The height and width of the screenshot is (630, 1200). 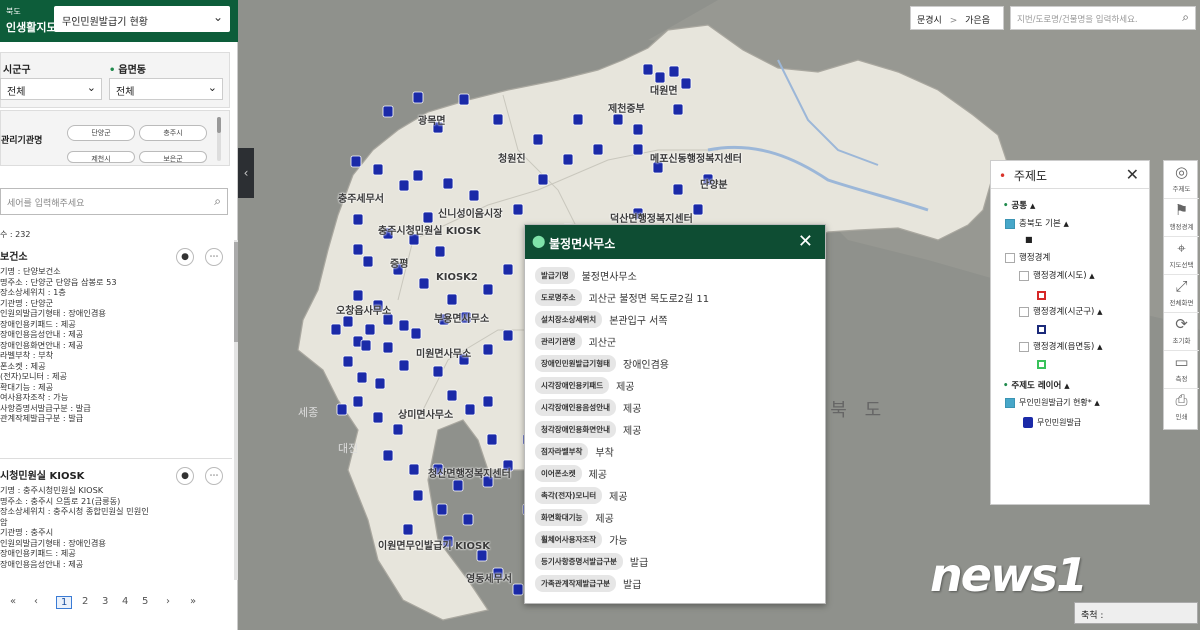 What do you see at coordinates (142, 19) in the screenshot?
I see `layer-select: 무인민원발급기 현황 ⌄` at bounding box center [142, 19].